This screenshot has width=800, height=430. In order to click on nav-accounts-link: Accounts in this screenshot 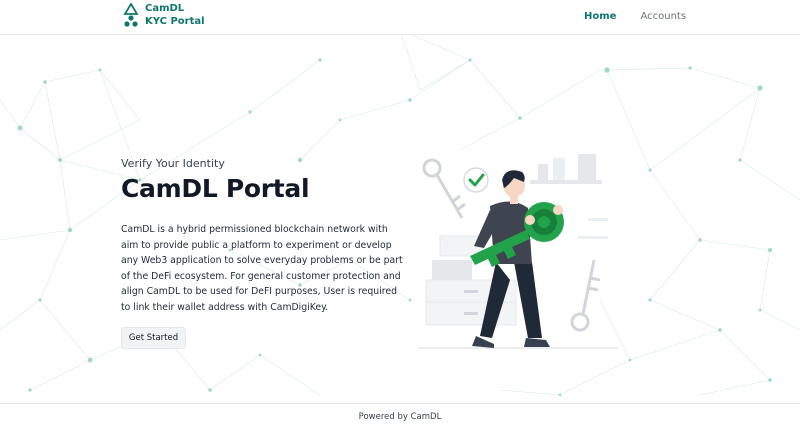, I will do `click(663, 17)`.